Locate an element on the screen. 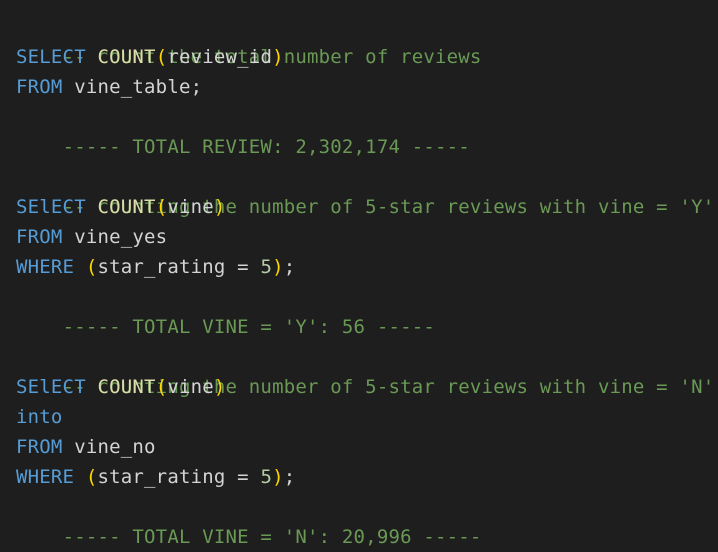 This screenshot has width=718, height=552. sql-table-name: vine_table; is located at coordinates (132, 87).